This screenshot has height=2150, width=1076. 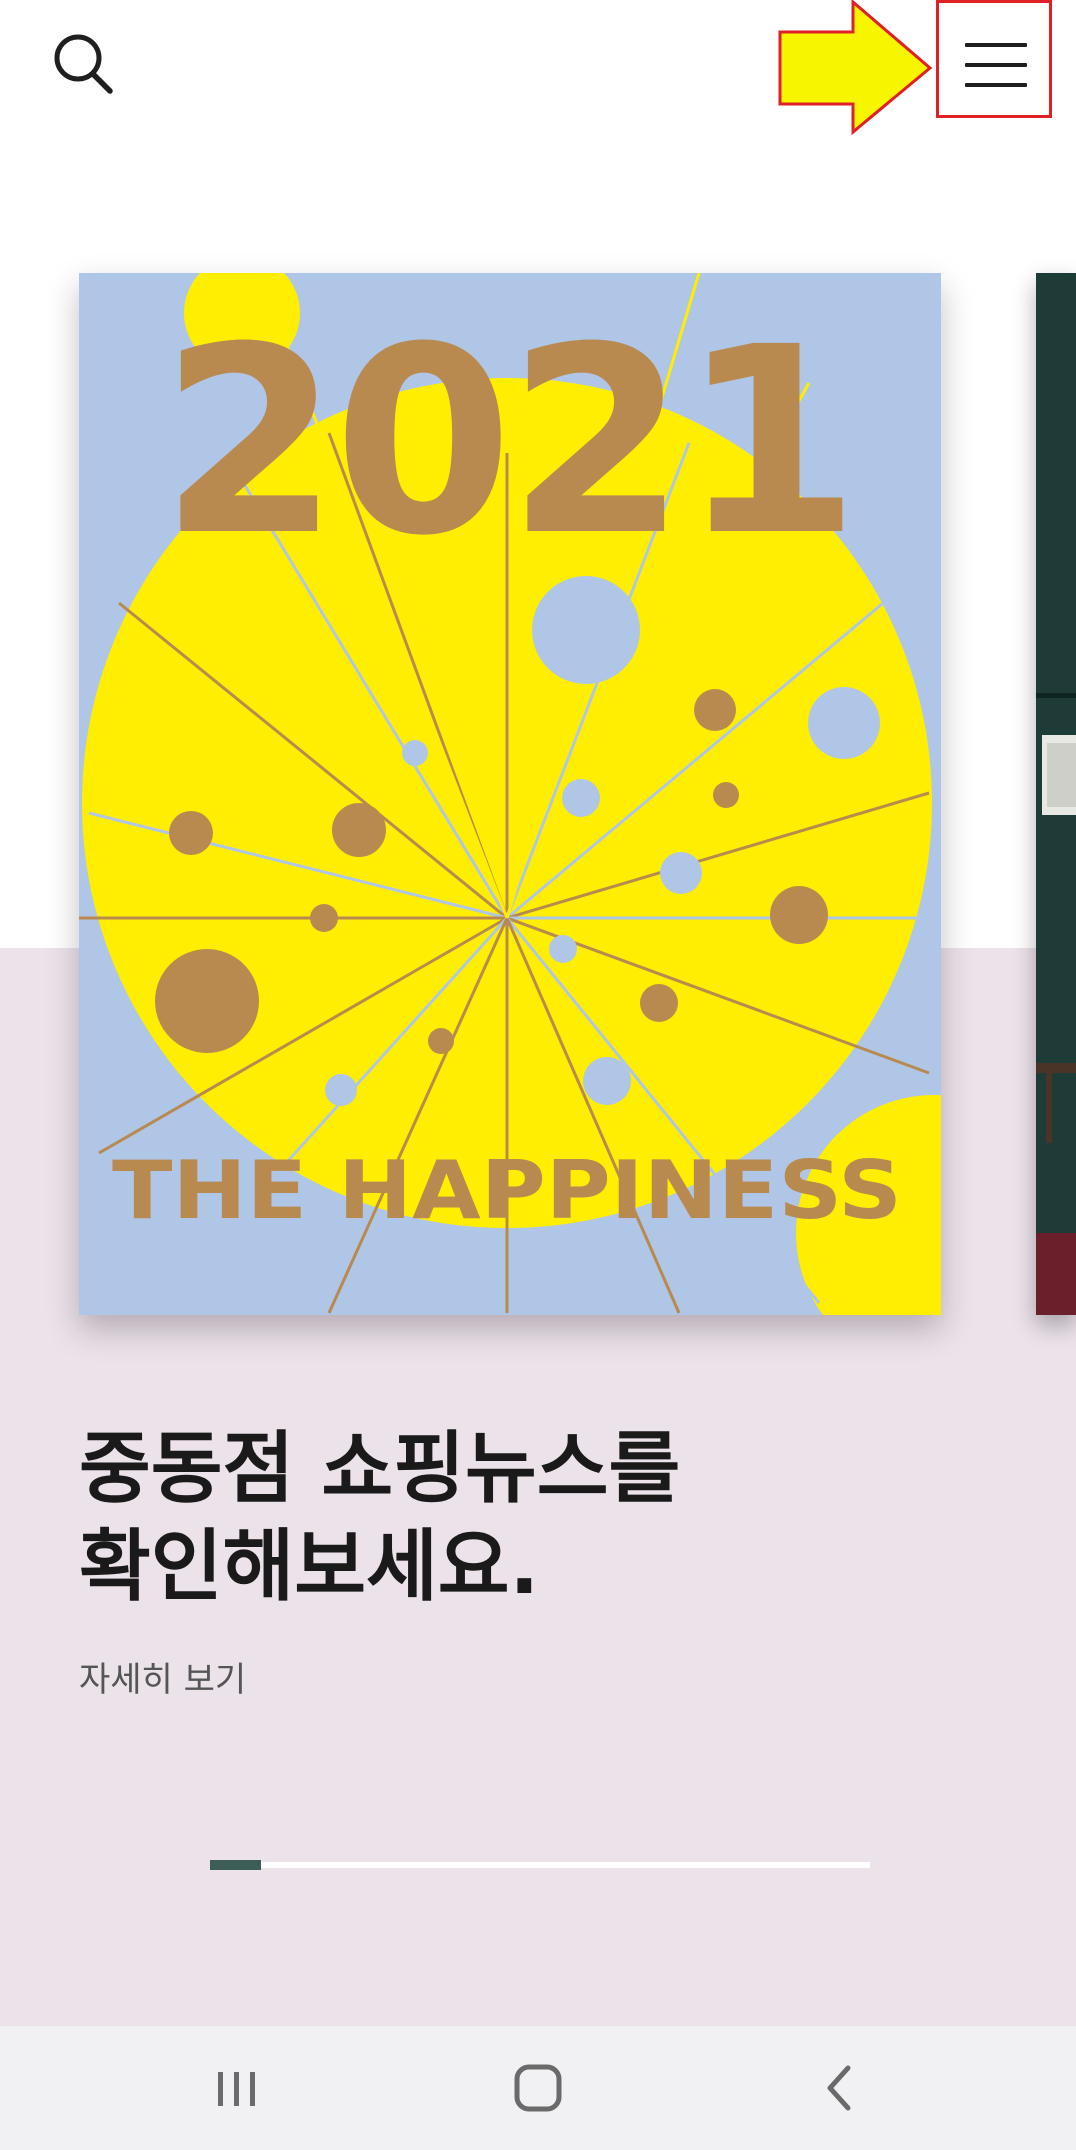 What do you see at coordinates (994, 59) in the screenshot?
I see `menu-button` at bounding box center [994, 59].